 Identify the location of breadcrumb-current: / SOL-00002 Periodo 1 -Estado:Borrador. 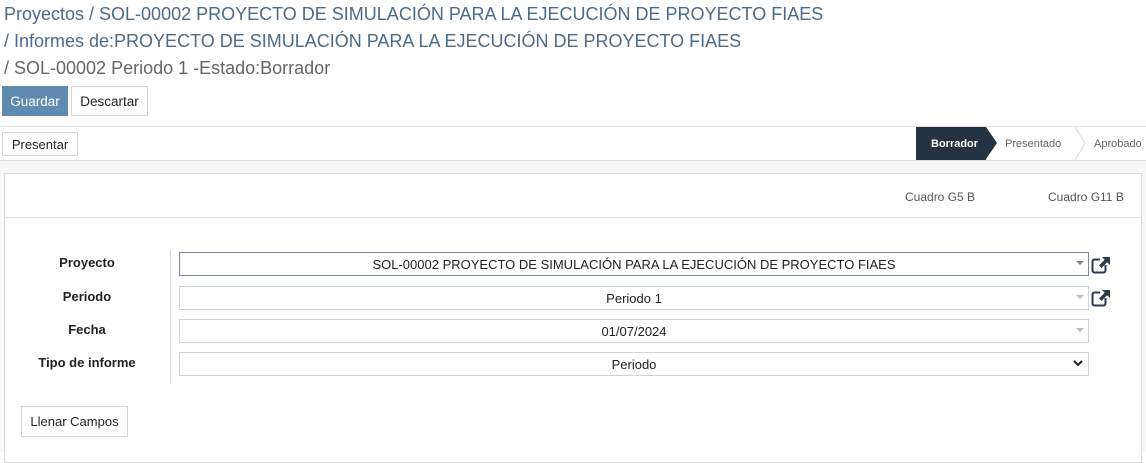
(167, 68).